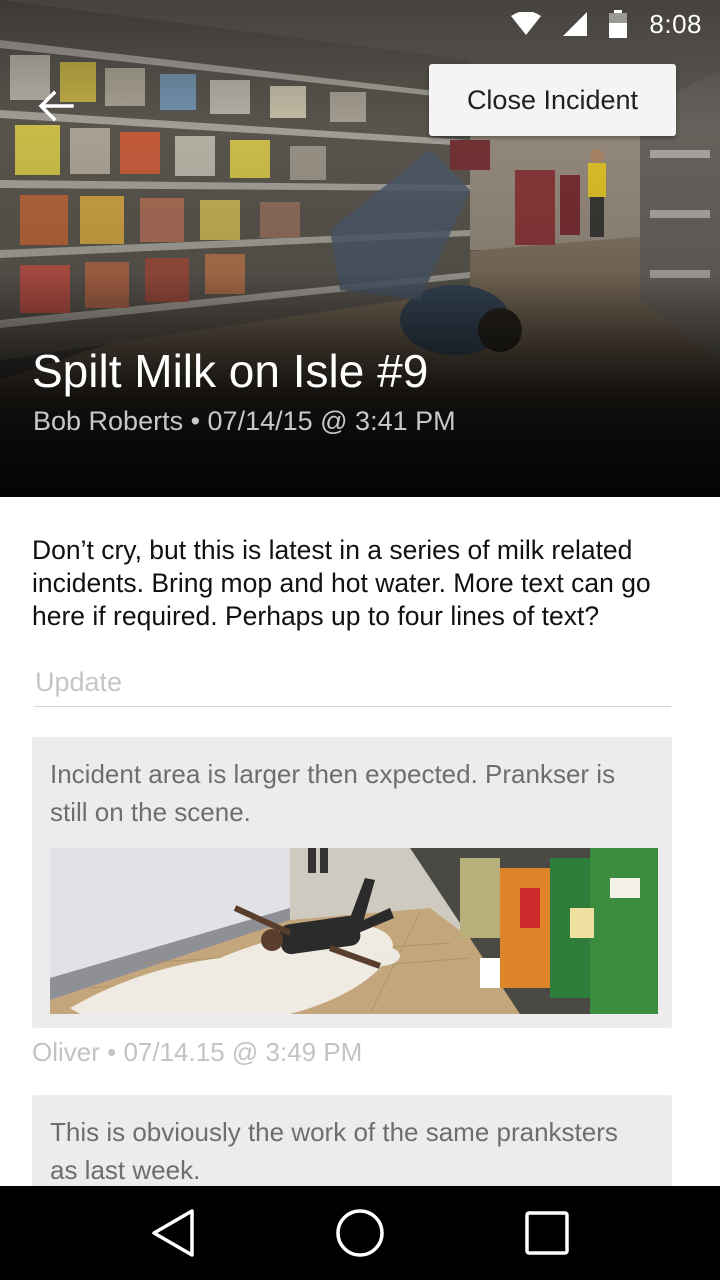  What do you see at coordinates (675, 23) in the screenshot?
I see `status-time: 8:08` at bounding box center [675, 23].